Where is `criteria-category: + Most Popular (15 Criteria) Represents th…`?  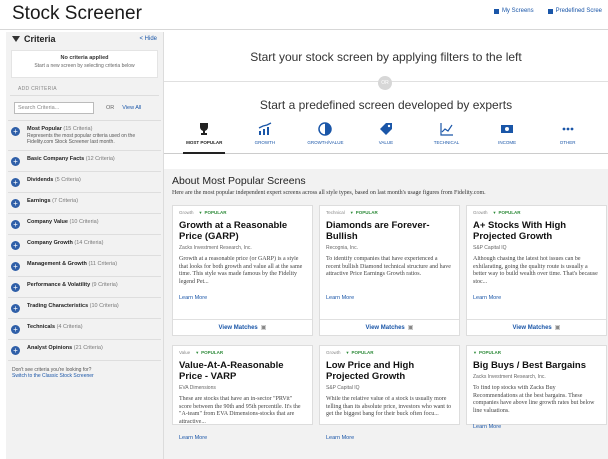 criteria-category: + Most Popular (15 Criteria) Represents th… is located at coordinates (84, 136).